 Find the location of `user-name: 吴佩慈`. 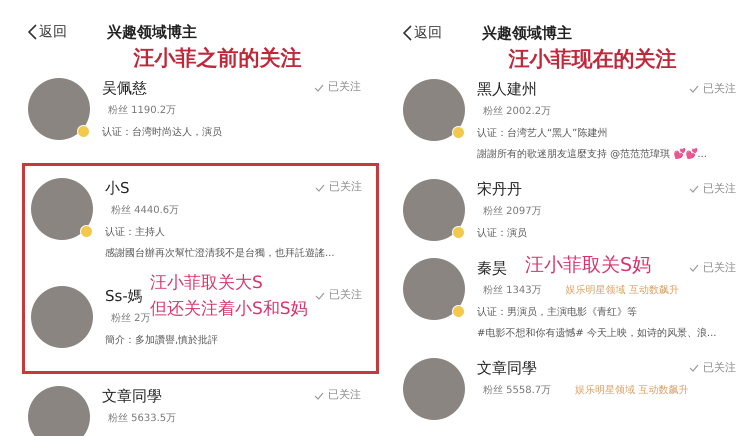

user-name: 吴佩慈 is located at coordinates (124, 88).